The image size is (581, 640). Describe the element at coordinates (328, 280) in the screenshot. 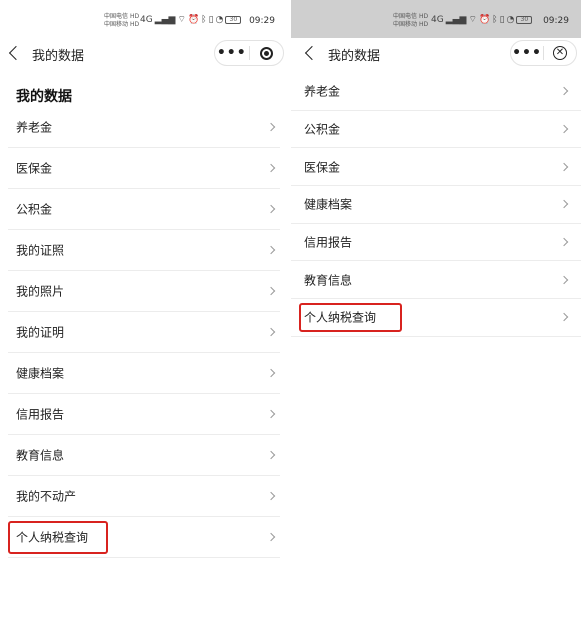

I see `list-item-label: 教育信息` at that location.